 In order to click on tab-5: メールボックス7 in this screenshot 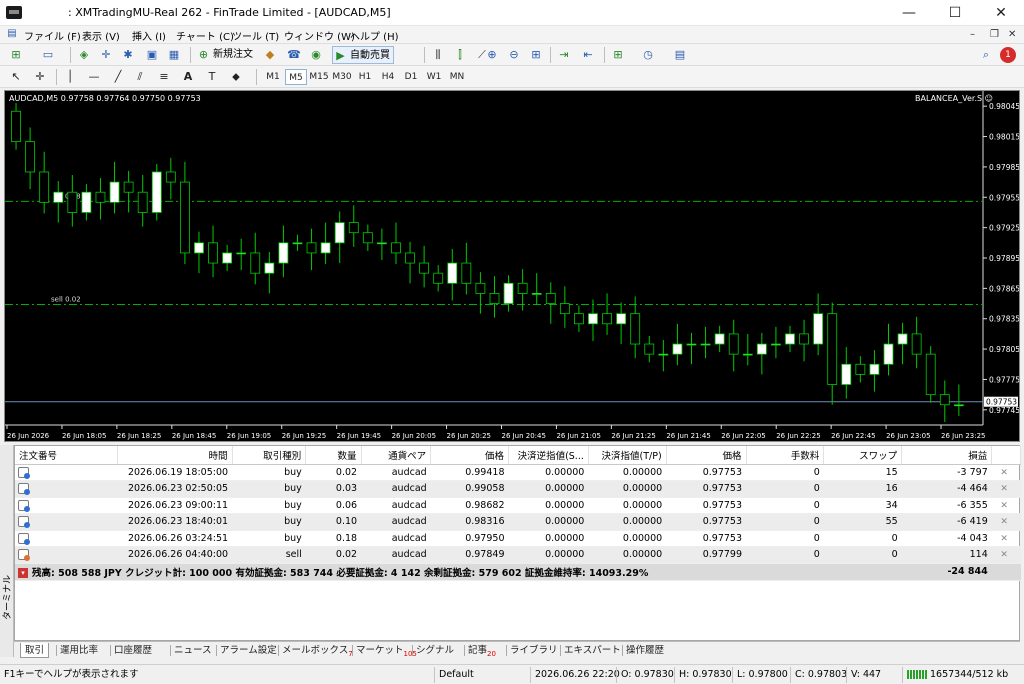, I will do `click(317, 650)`.